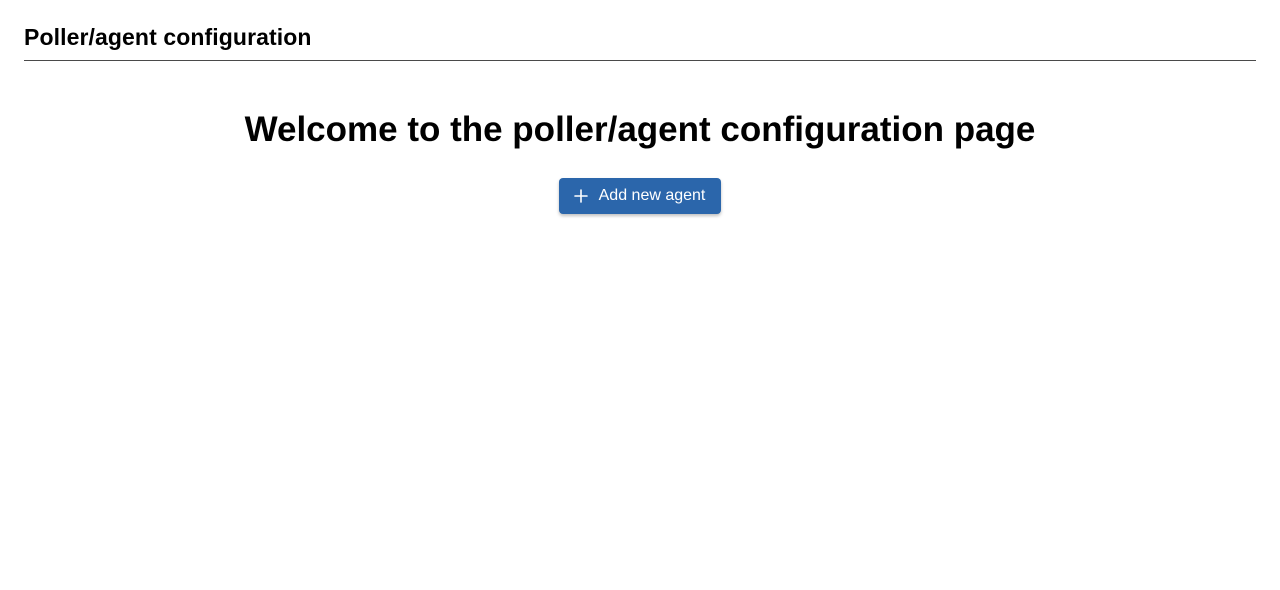 Image resolution: width=1280 pixels, height=590 pixels. What do you see at coordinates (581, 196) in the screenshot?
I see `plus-icon` at bounding box center [581, 196].